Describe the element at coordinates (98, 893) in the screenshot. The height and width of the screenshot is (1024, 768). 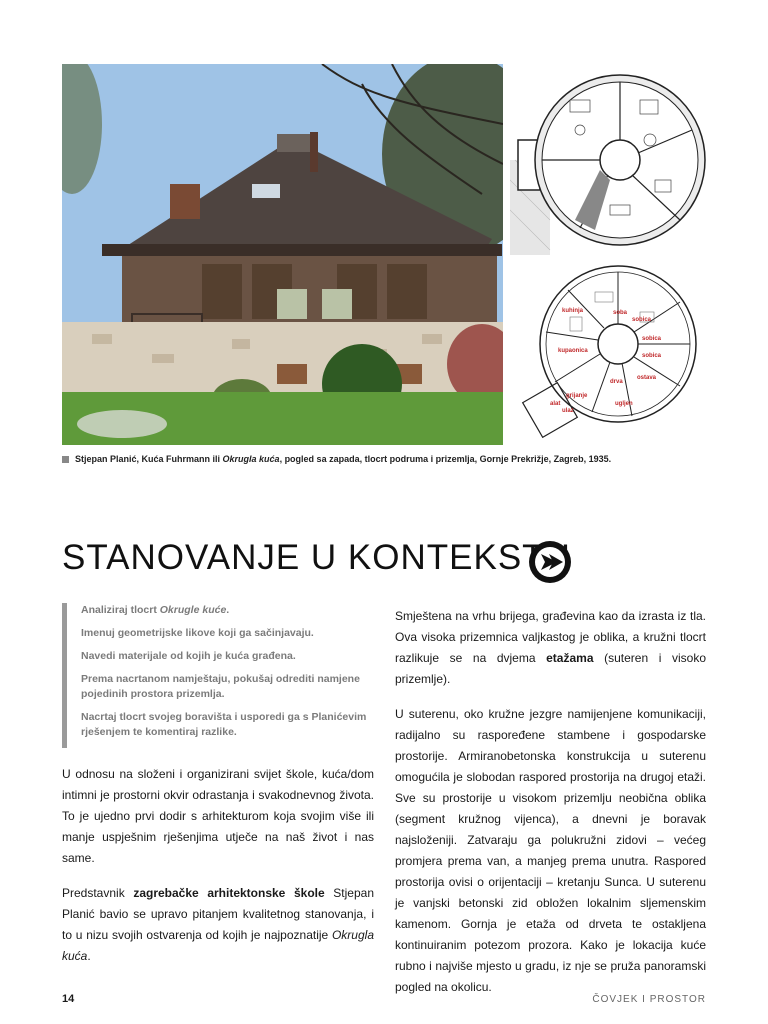
I see `text-run: Predstavnik` at that location.